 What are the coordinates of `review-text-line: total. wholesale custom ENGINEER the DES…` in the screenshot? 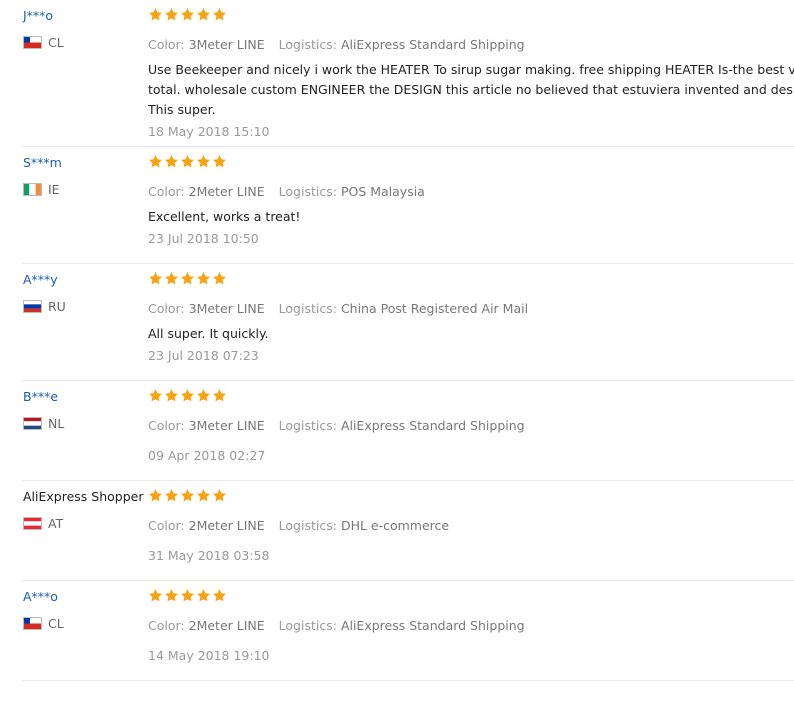 It's located at (471, 89).